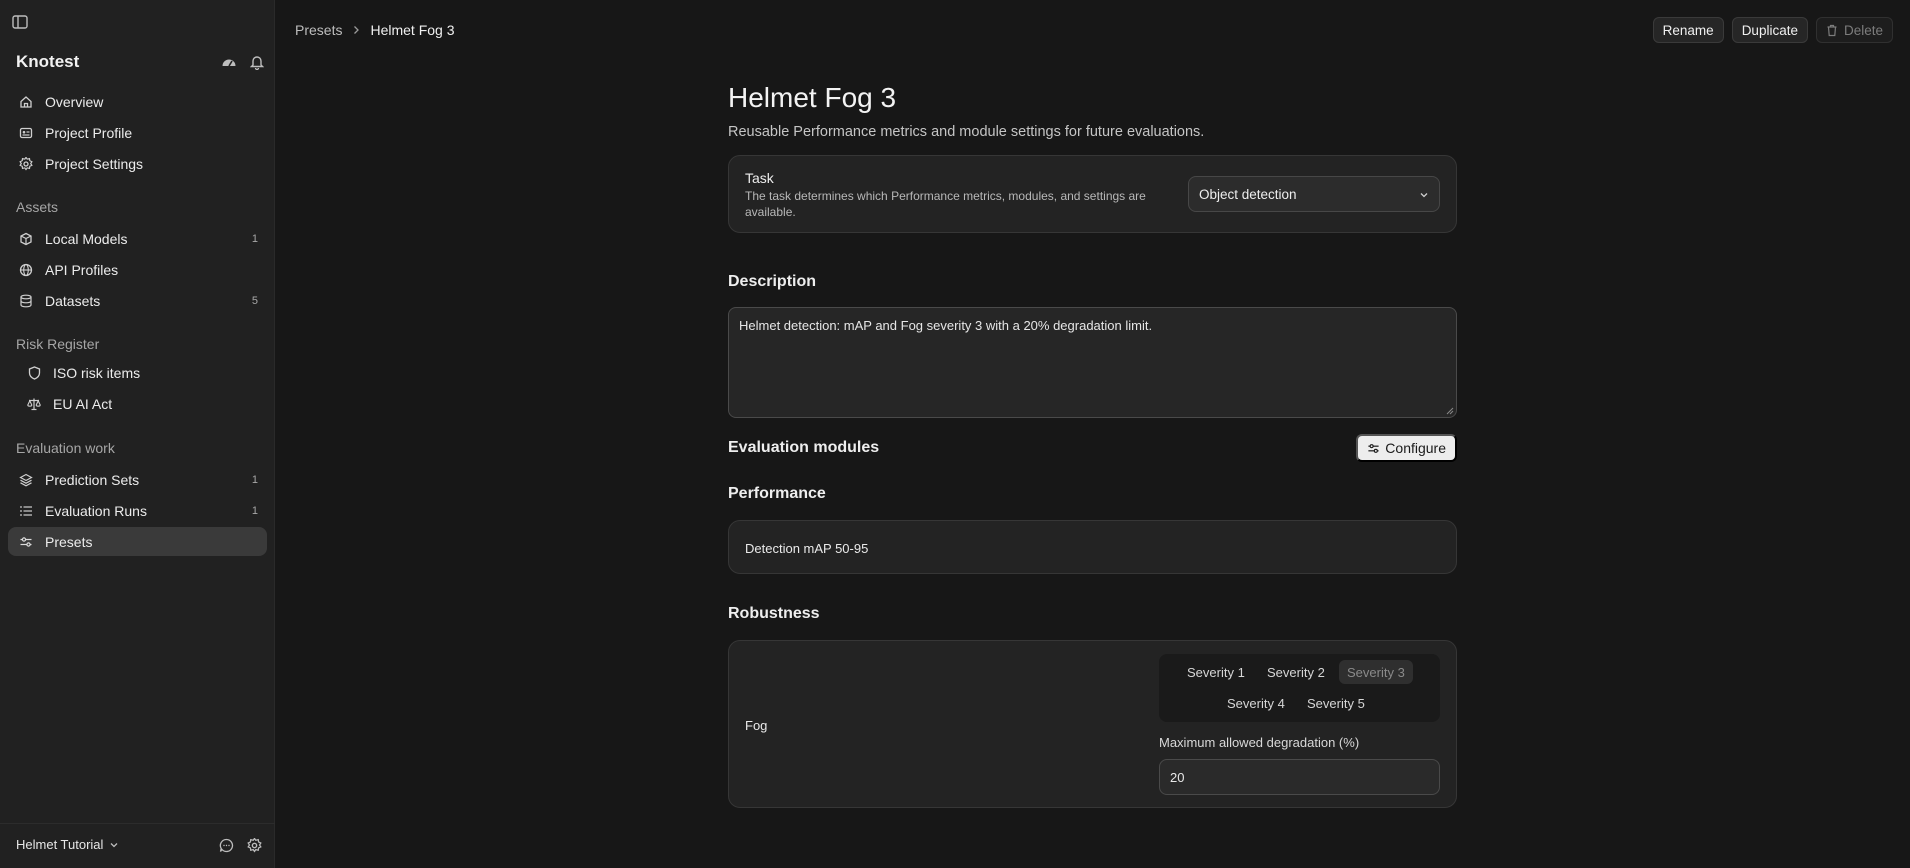 The height and width of the screenshot is (868, 1910). Describe the element at coordinates (83, 403) in the screenshot. I see `sidebar-item-label: EU AI Act` at that location.